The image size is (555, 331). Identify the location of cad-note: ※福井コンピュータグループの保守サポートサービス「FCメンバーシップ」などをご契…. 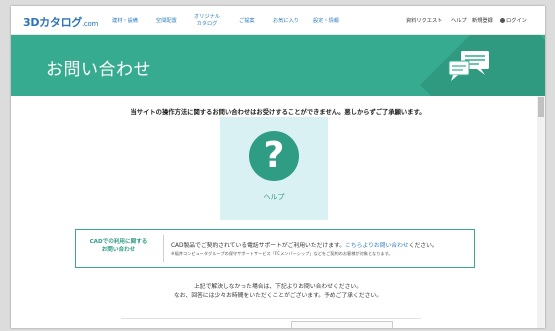
(282, 253).